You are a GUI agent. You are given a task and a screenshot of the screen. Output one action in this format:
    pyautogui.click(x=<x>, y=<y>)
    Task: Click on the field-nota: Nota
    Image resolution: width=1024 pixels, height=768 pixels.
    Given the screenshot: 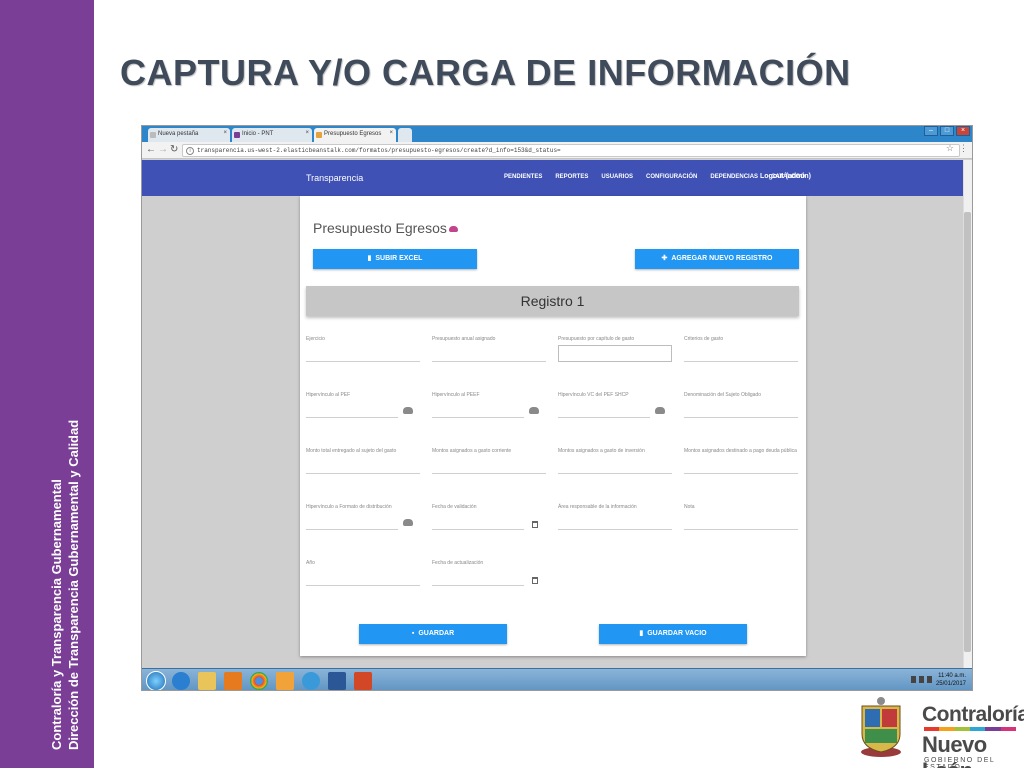 What is the action you would take?
    pyautogui.click(x=741, y=517)
    